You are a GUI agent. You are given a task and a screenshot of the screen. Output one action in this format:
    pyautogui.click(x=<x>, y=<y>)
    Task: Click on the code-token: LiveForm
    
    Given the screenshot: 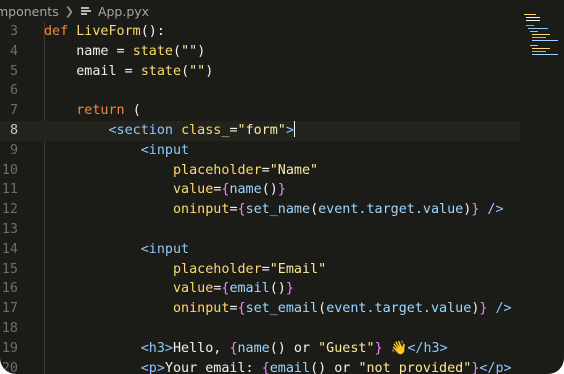 What is the action you would take?
    pyautogui.click(x=108, y=31)
    